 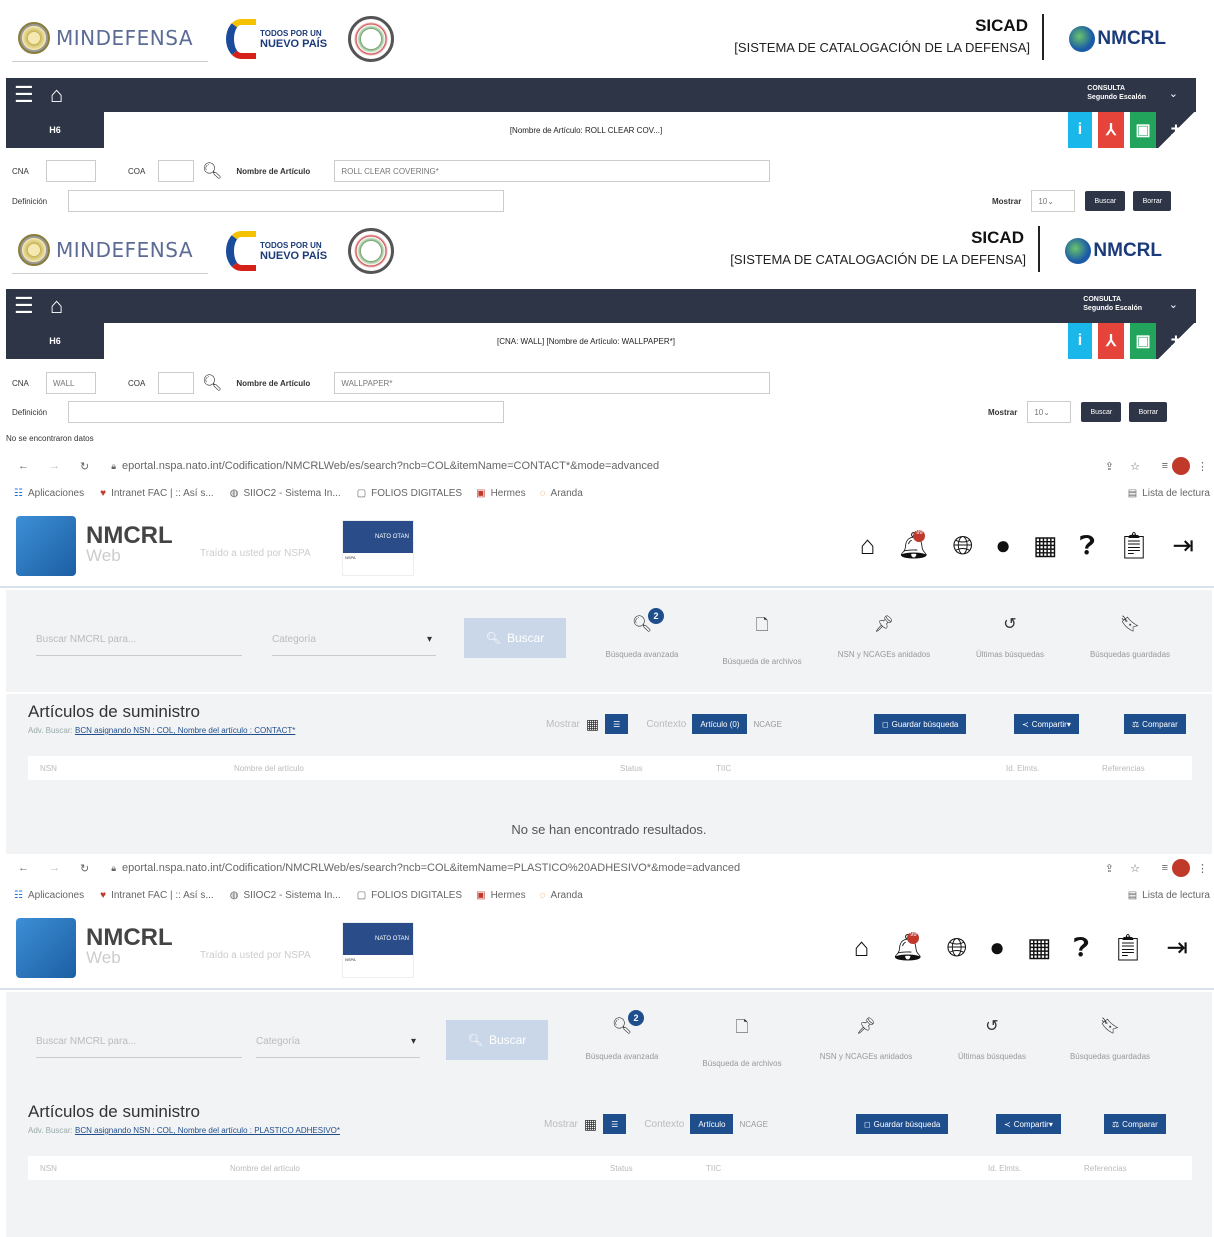 I want to click on context-articulo-button: Artículo, so click(x=712, y=1124).